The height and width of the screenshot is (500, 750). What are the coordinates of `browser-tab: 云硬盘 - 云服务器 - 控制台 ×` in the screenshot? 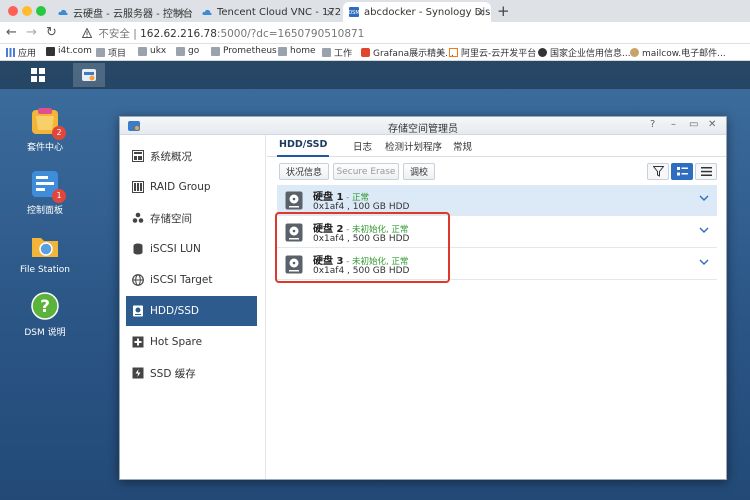 It's located at (122, 12).